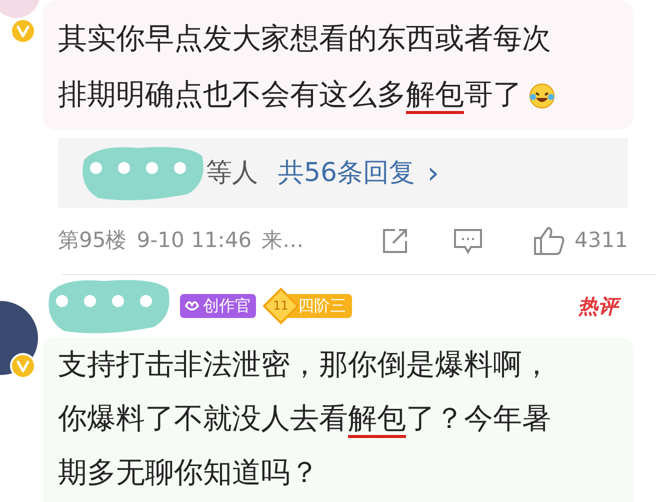 The image size is (656, 502). I want to click on chevron-icon: ›, so click(433, 173).